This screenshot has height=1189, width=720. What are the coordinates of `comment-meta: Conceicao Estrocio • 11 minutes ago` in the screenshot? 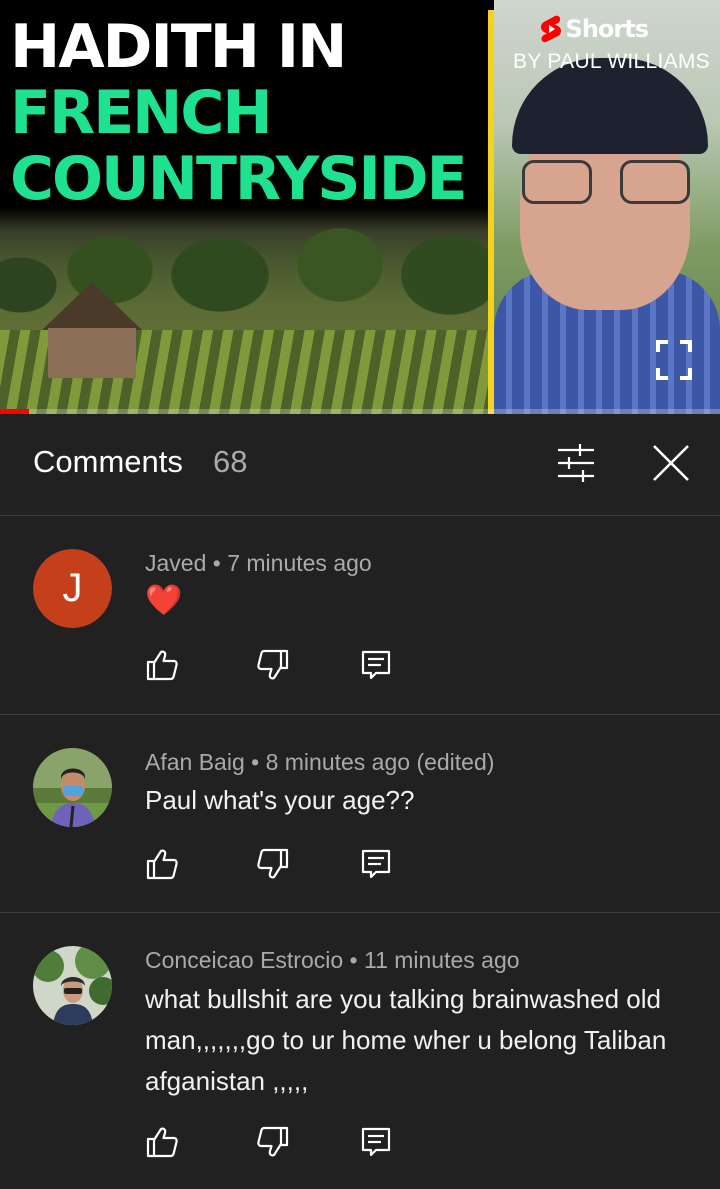 It's located at (332, 960).